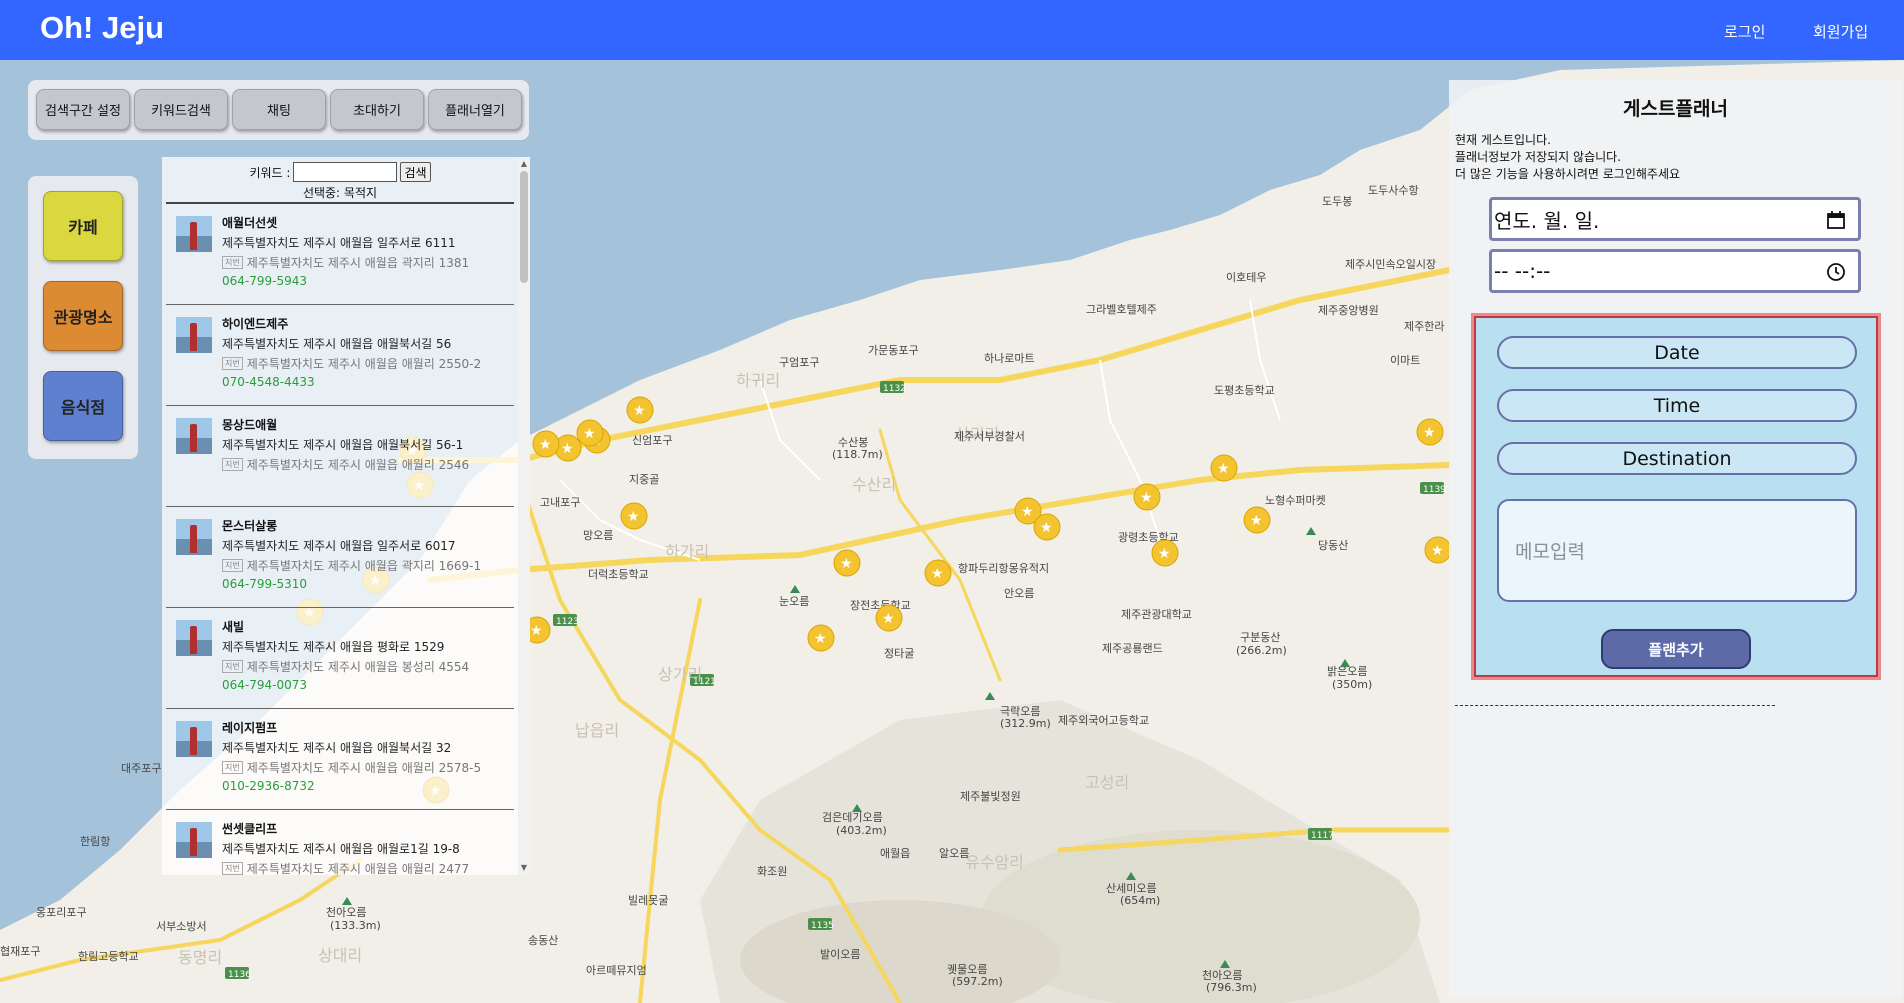  I want to click on place-name: 새빌, so click(233, 626).